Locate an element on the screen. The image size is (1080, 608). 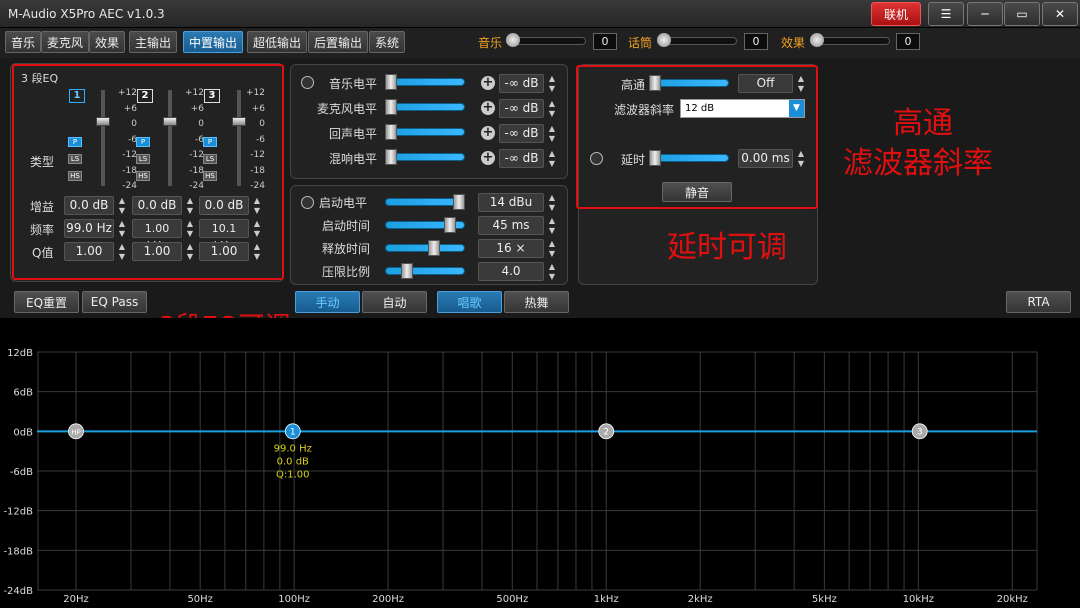
tab-rear-out: 后置输出 is located at coordinates (338, 42).